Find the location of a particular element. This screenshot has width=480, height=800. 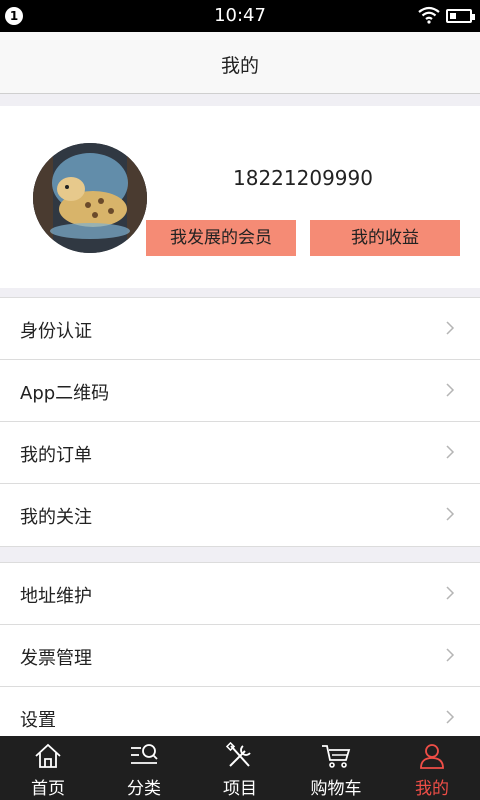

status-bar: 1 10:47 is located at coordinates (240, 16).